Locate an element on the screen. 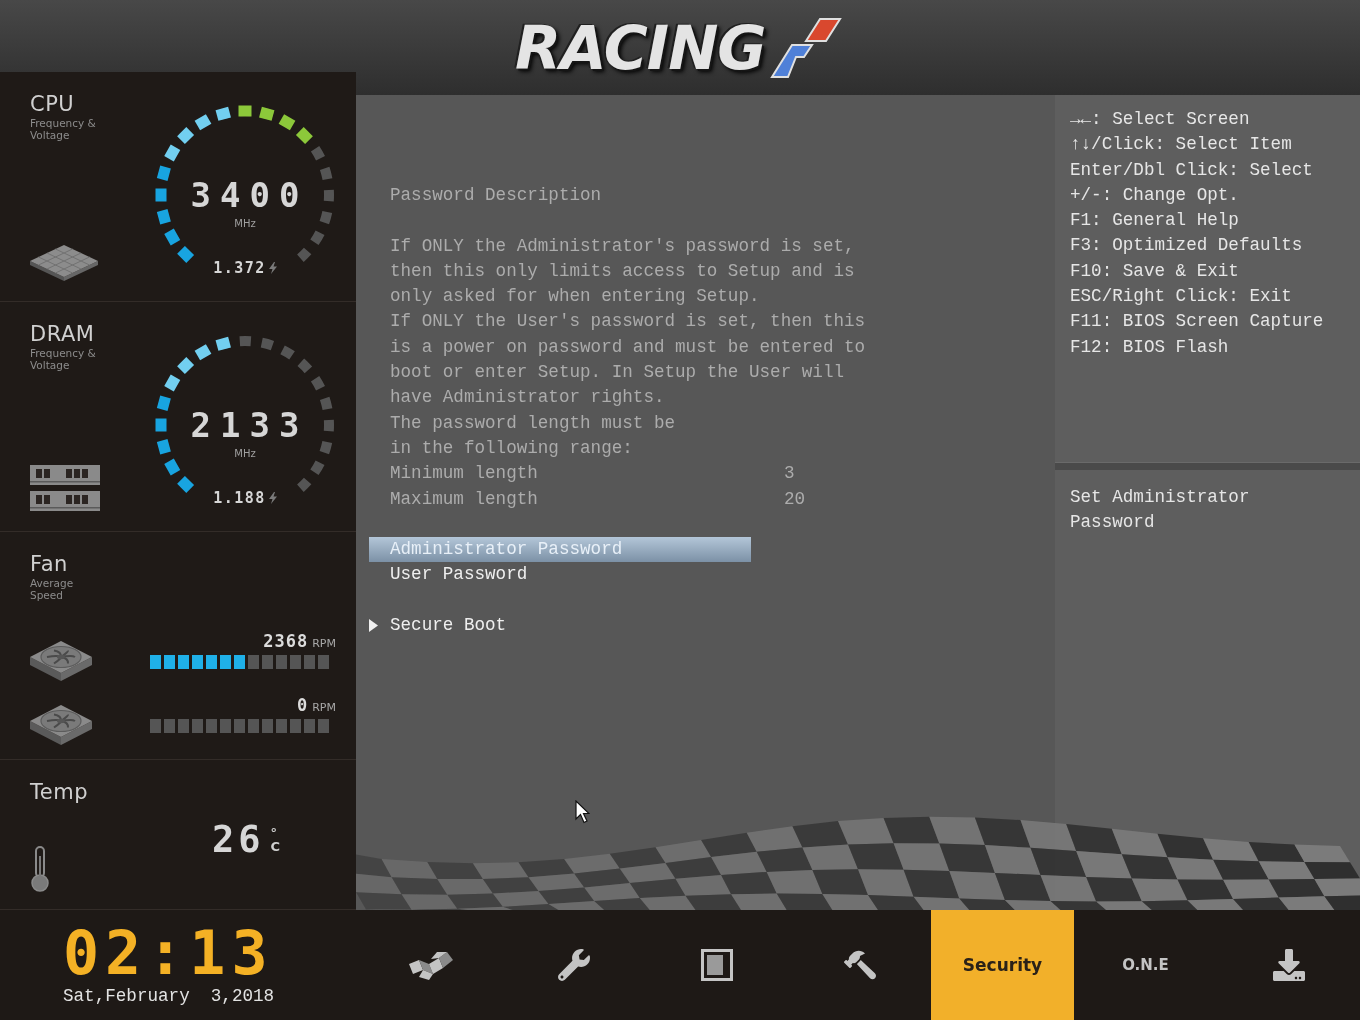  section-title: CPU is located at coordinates (52, 104).